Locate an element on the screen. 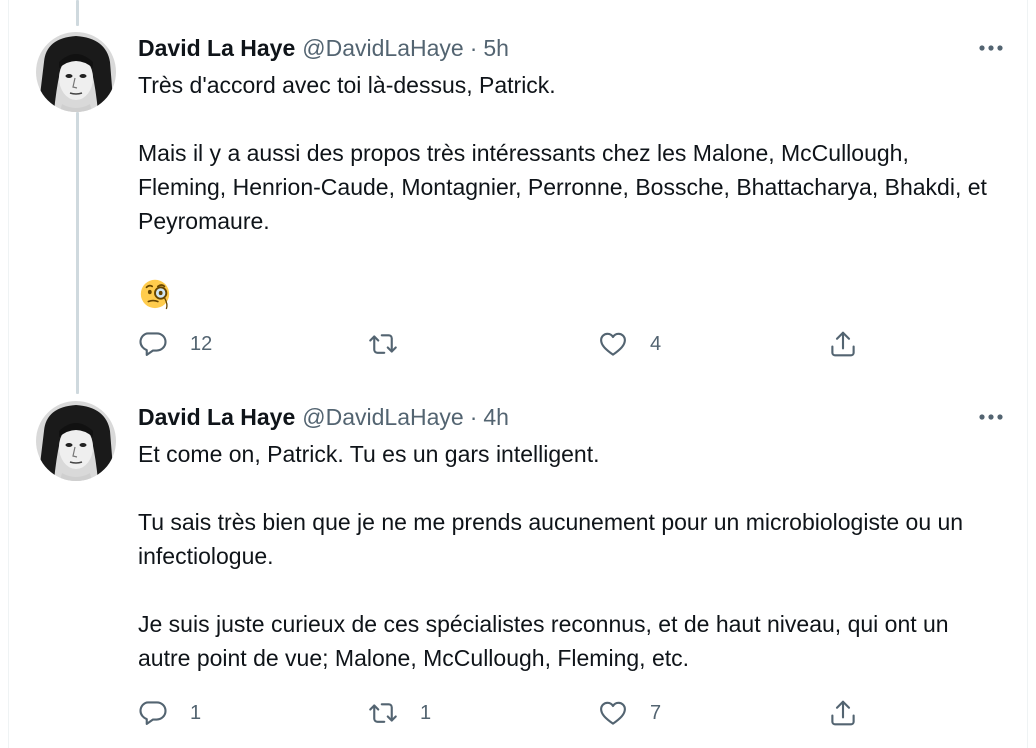  reply-button: 1 is located at coordinates (169, 713).